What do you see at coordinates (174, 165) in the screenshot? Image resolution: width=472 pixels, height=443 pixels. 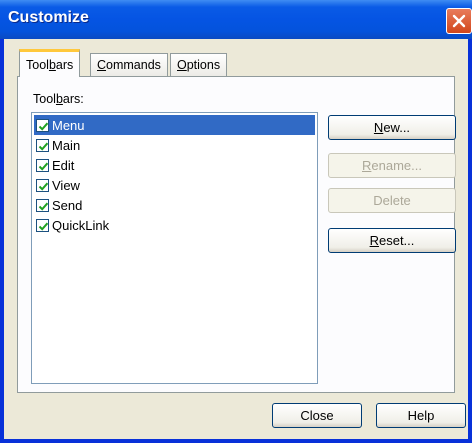 I see `list-item: Edit` at bounding box center [174, 165].